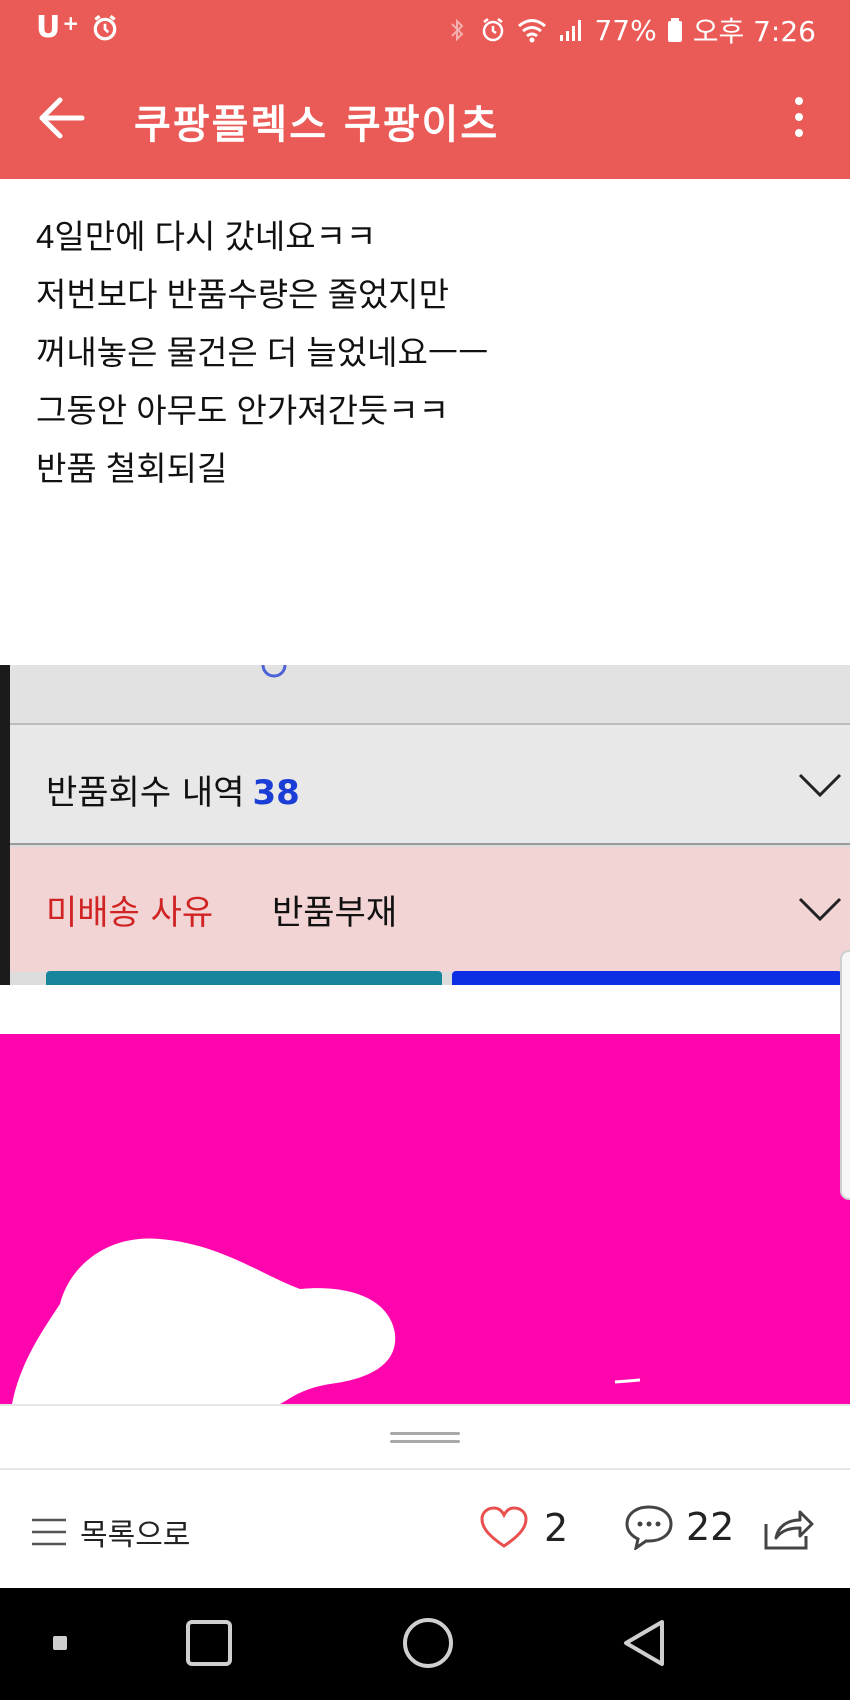 This screenshot has height=1700, width=850. I want to click on post-line: 반품 철회되길, so click(132, 468).